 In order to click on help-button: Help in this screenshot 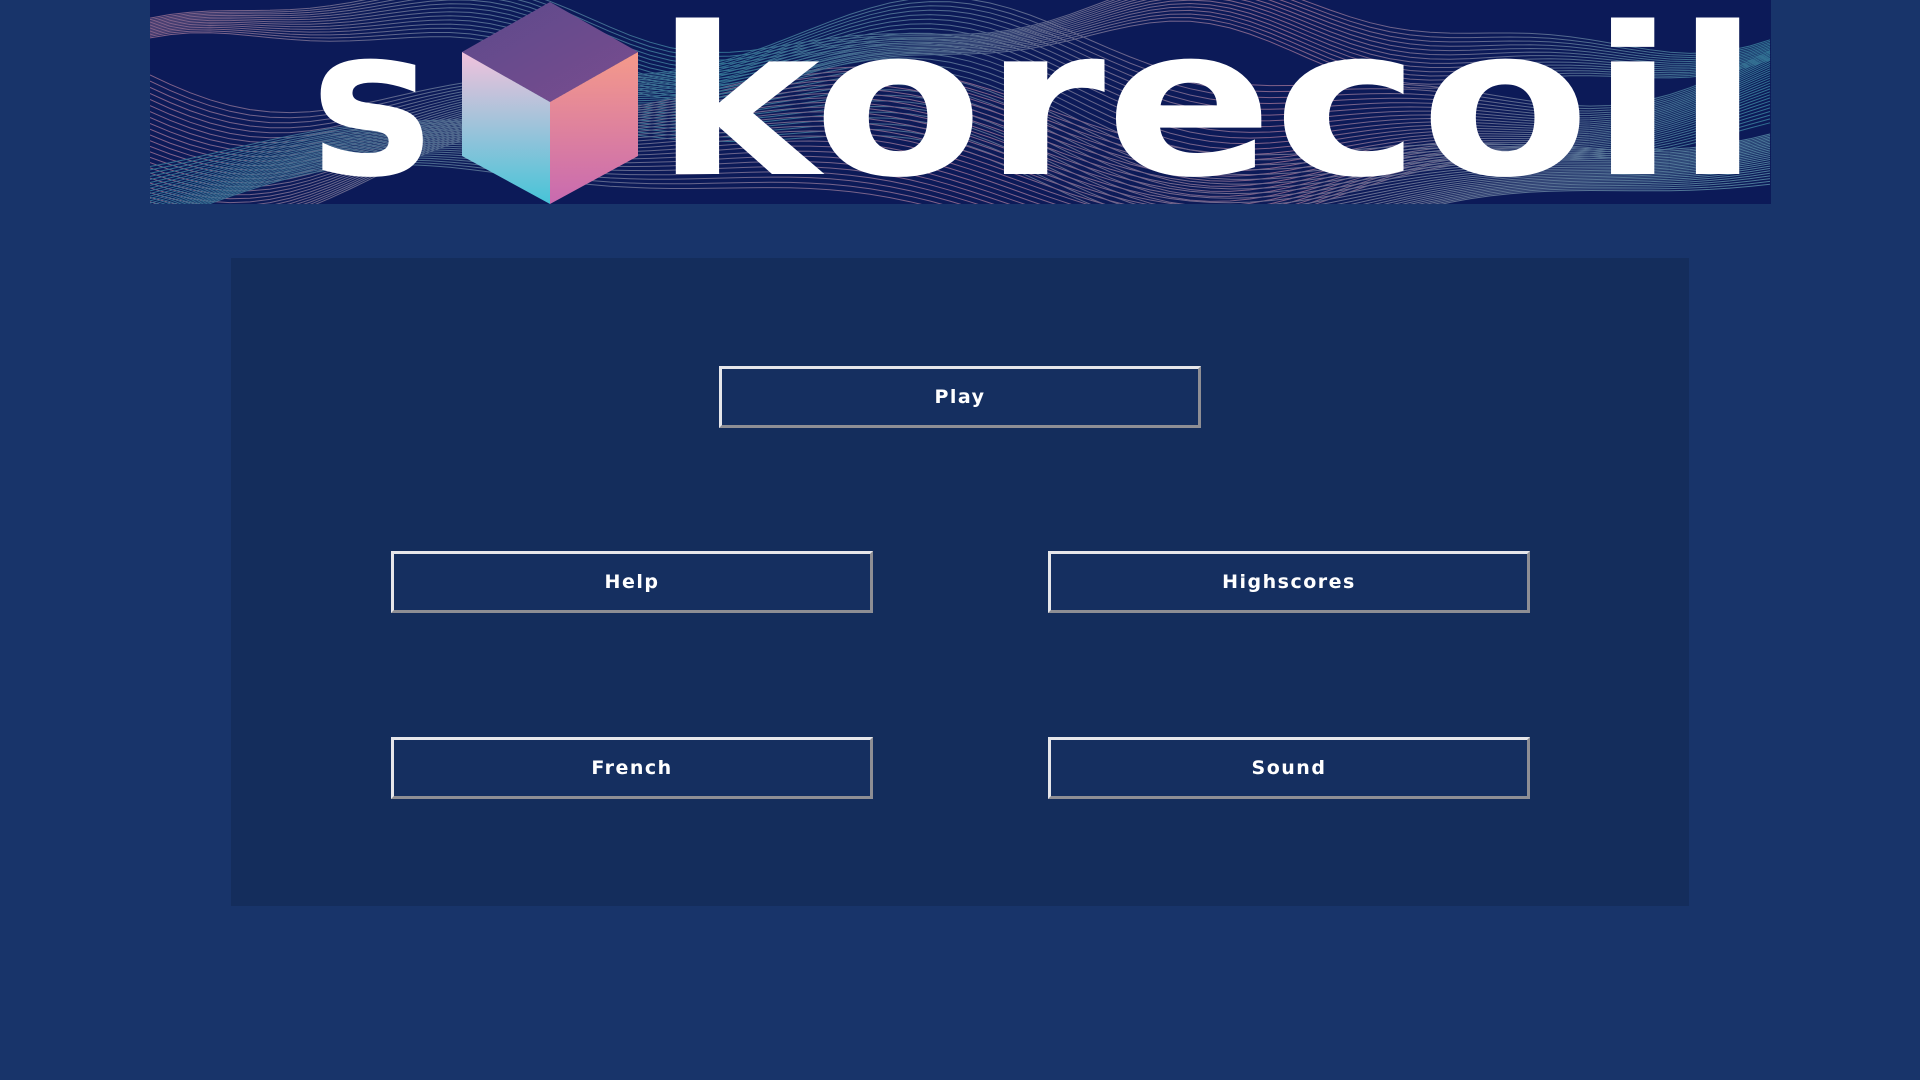, I will do `click(632, 582)`.